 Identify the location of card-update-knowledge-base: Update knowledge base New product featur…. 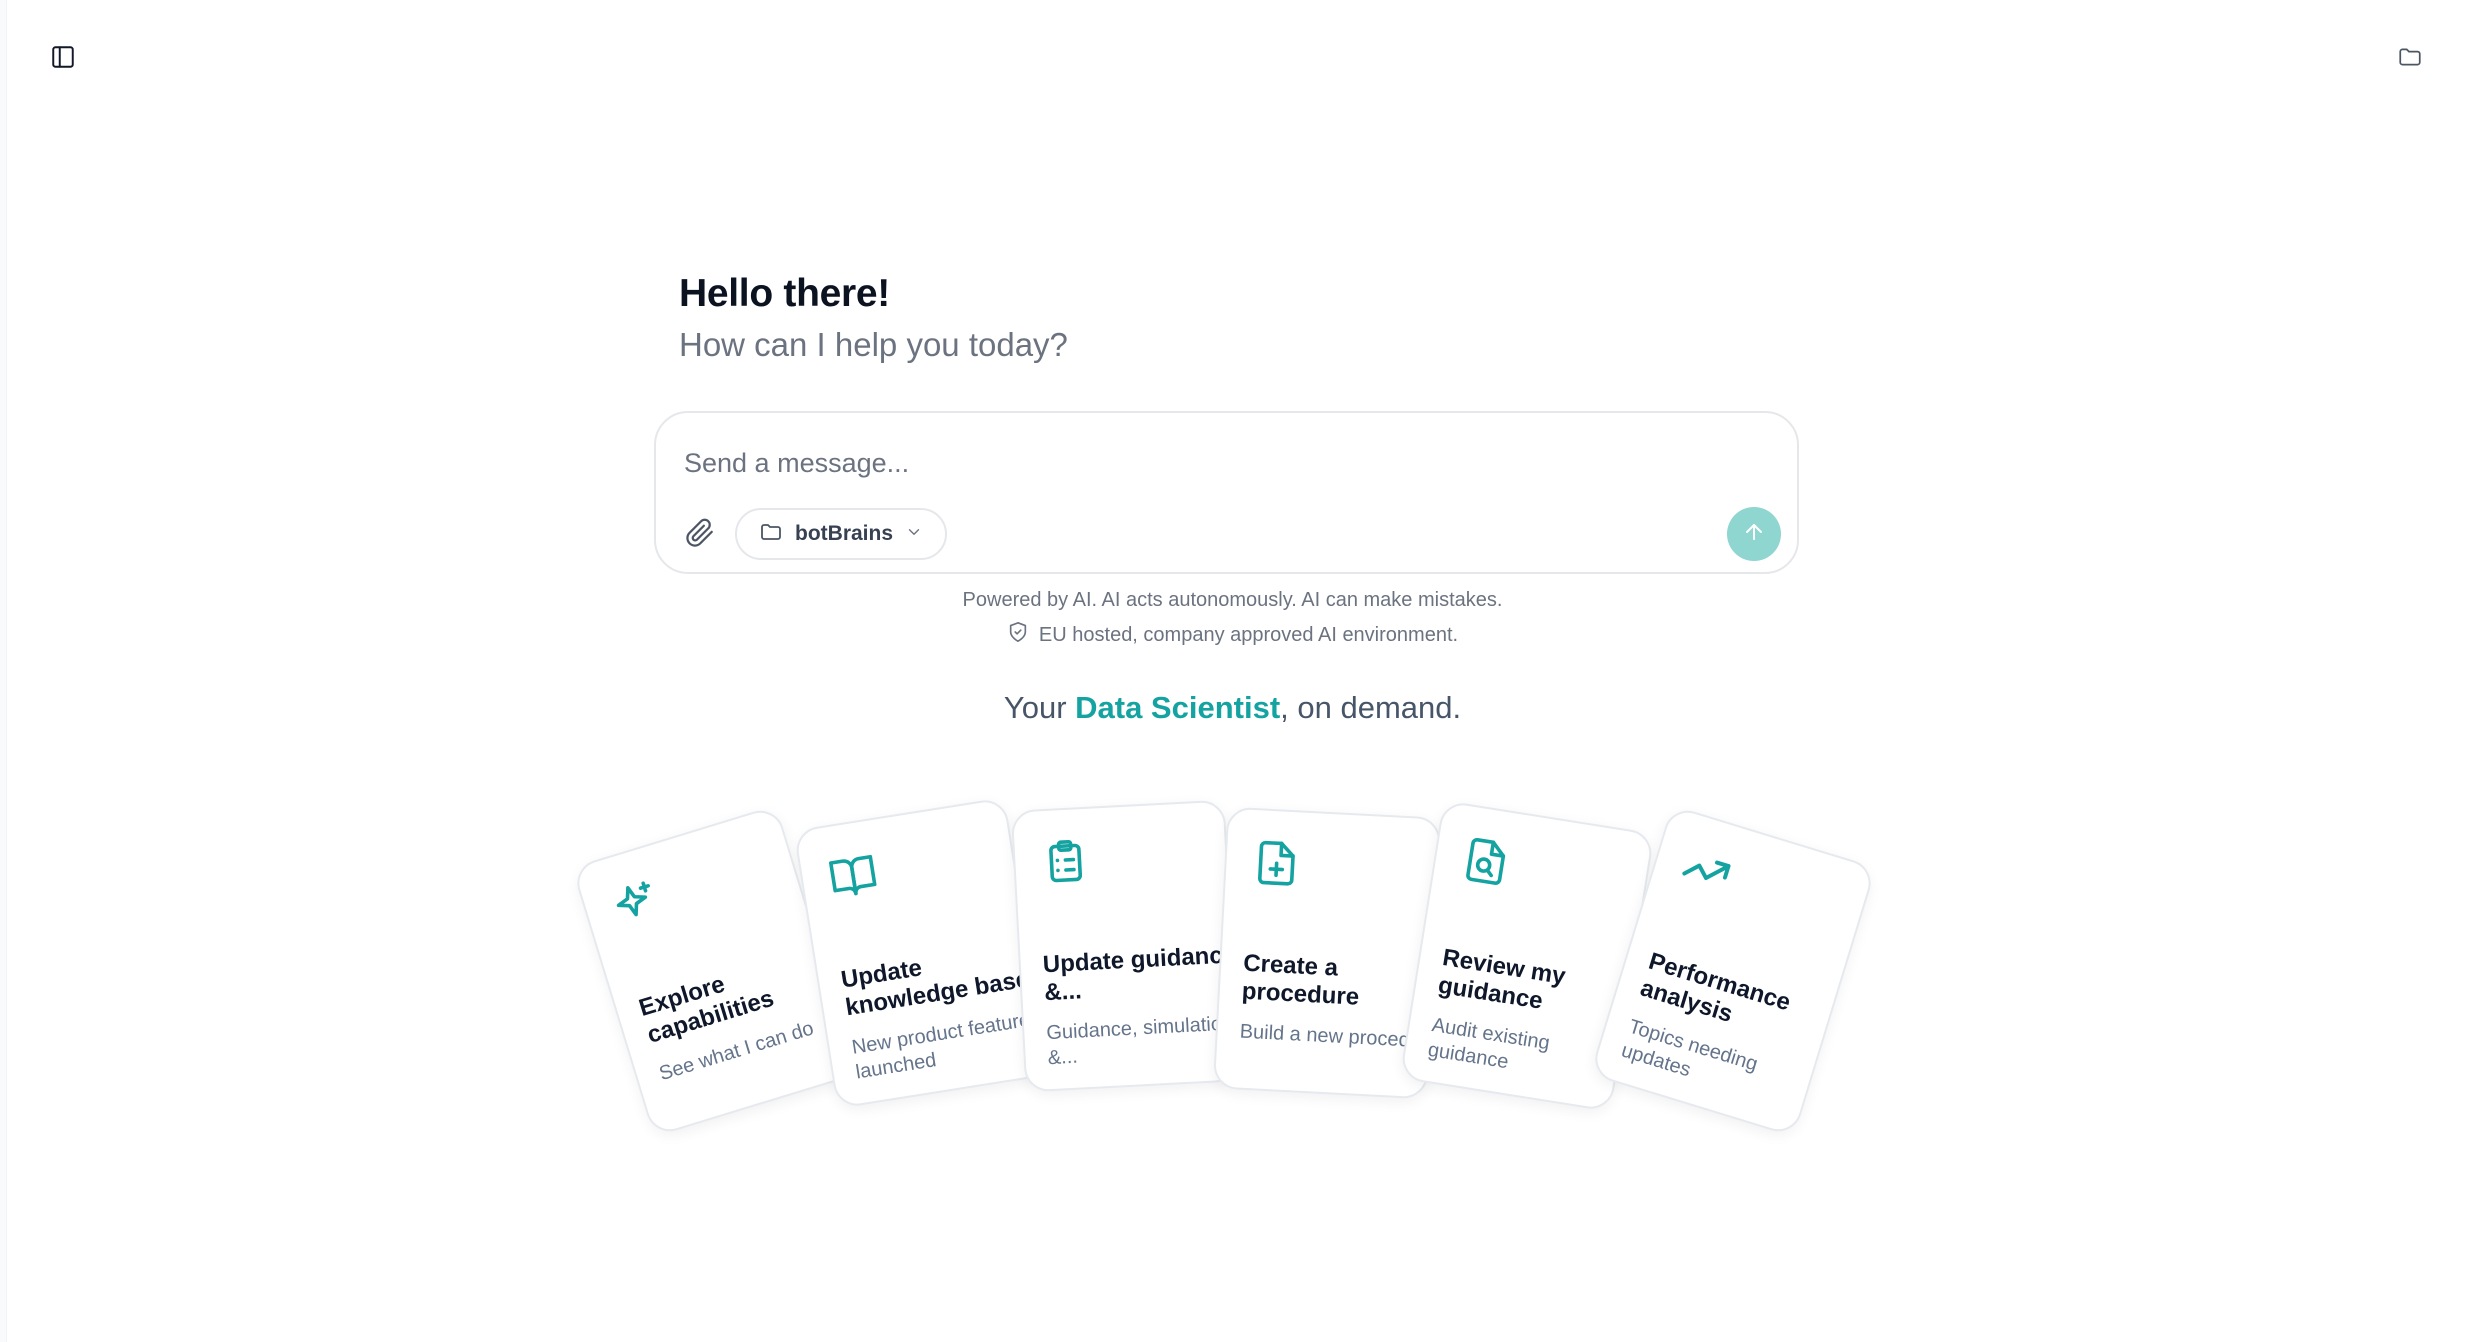
(921, 953).